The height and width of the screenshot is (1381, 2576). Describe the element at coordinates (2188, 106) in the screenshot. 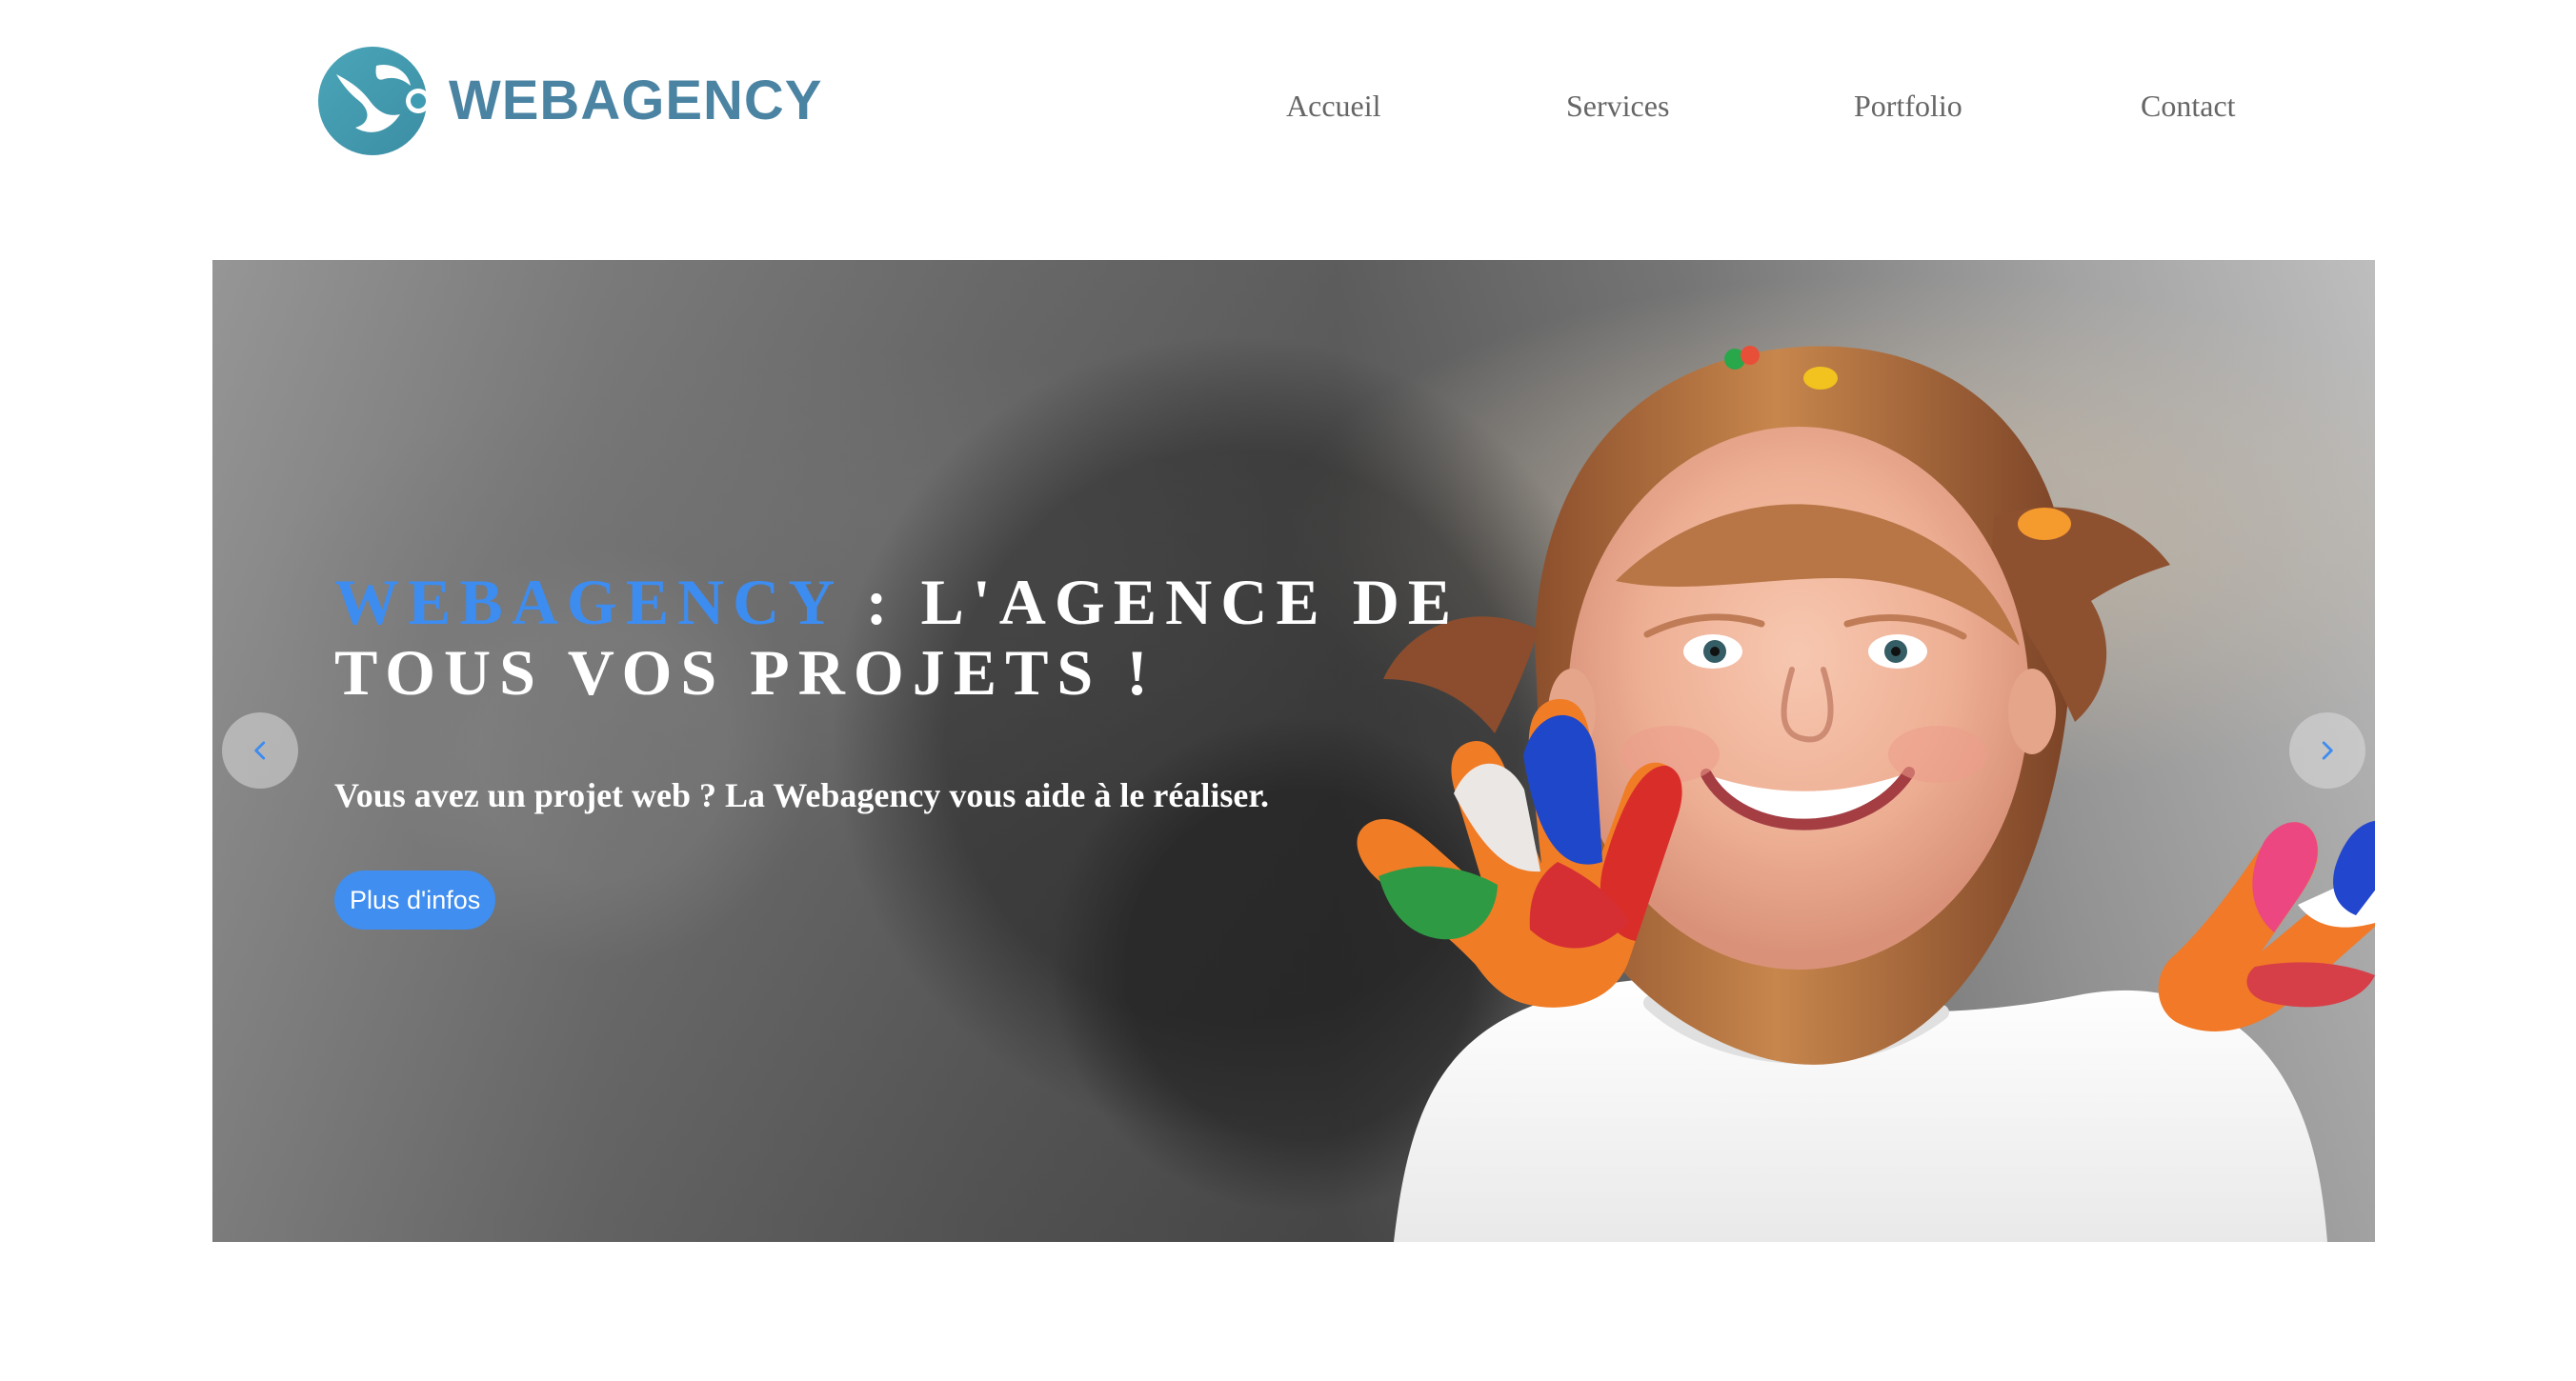

I see `nav-item-contact: Contact` at that location.